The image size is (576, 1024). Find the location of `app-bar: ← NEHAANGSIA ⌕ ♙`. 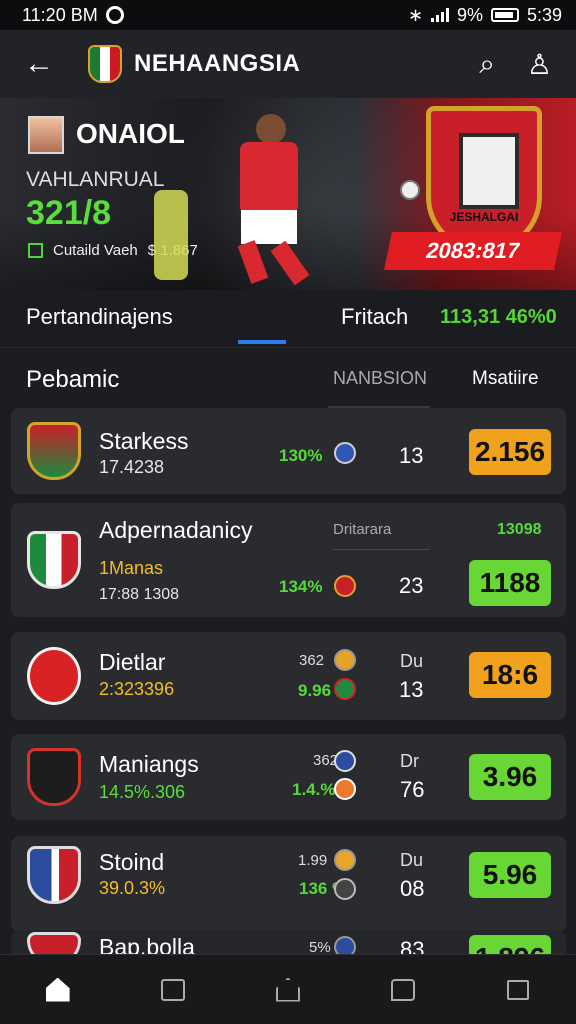

app-bar: ← NEHAANGSIA ⌕ ♙ is located at coordinates (288, 64).